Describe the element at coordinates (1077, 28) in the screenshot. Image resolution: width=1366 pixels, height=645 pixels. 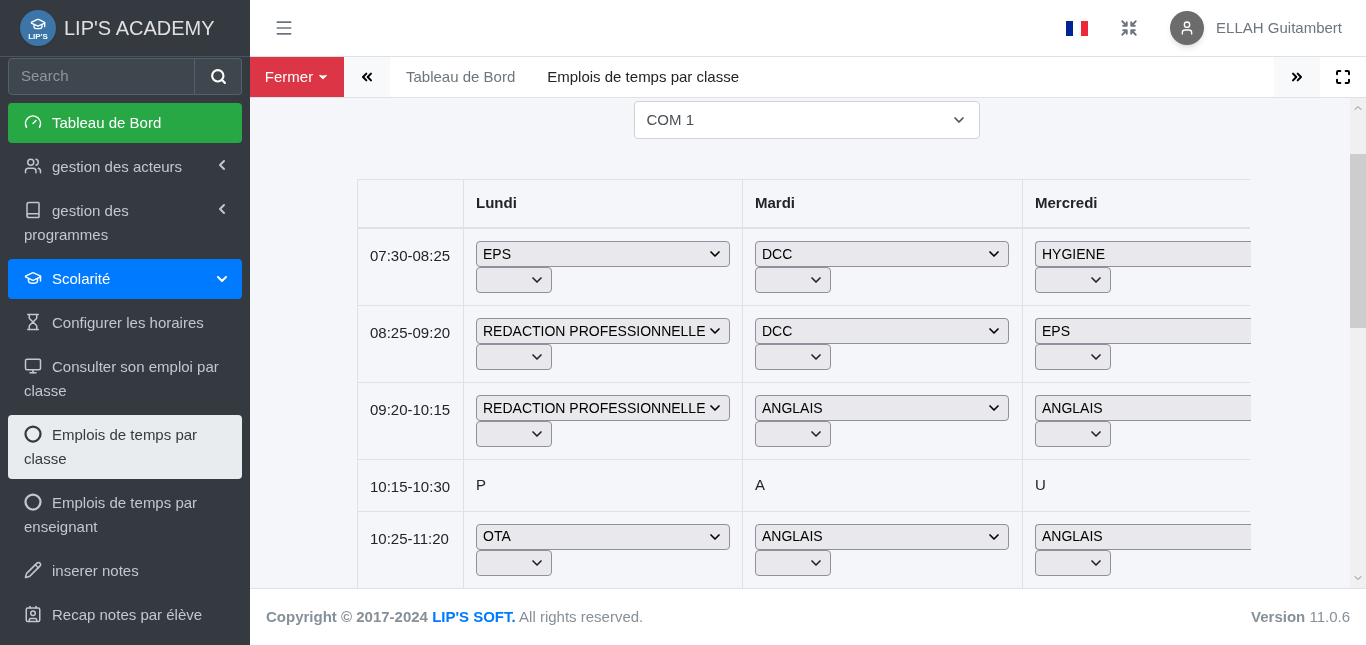
I see `french-flag-icon` at that location.